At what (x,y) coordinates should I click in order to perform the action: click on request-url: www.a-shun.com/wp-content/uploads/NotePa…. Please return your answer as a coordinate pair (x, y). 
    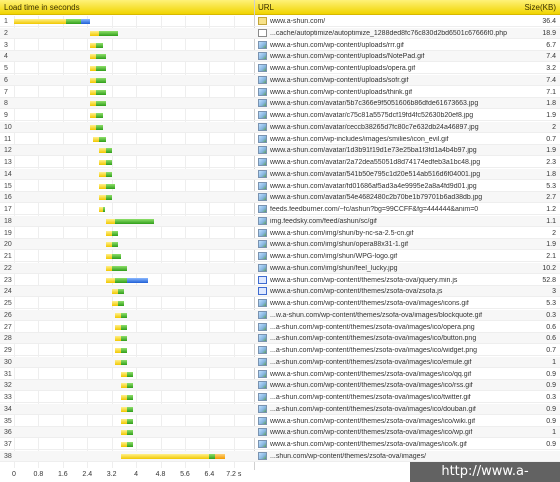
    Looking at the image, I should click on (389, 56).